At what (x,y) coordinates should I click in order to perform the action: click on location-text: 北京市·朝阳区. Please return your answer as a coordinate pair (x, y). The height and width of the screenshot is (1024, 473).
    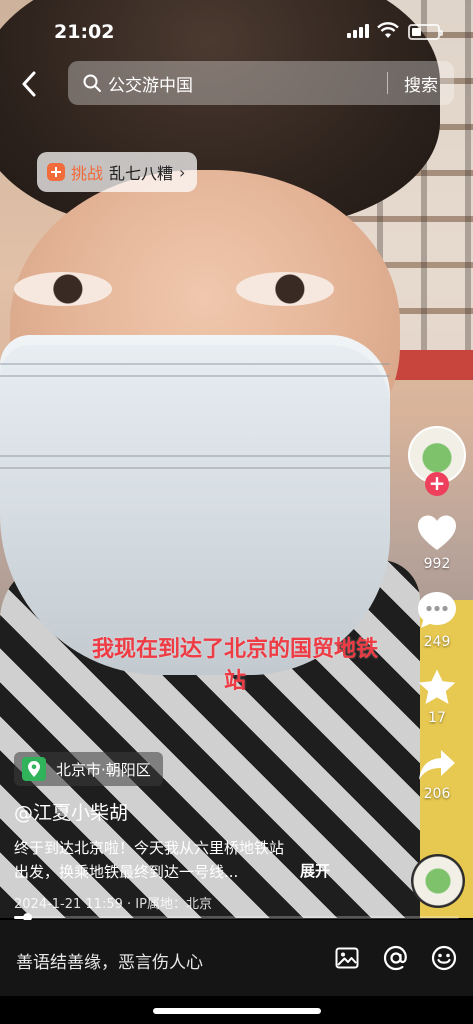
    Looking at the image, I should click on (103, 769).